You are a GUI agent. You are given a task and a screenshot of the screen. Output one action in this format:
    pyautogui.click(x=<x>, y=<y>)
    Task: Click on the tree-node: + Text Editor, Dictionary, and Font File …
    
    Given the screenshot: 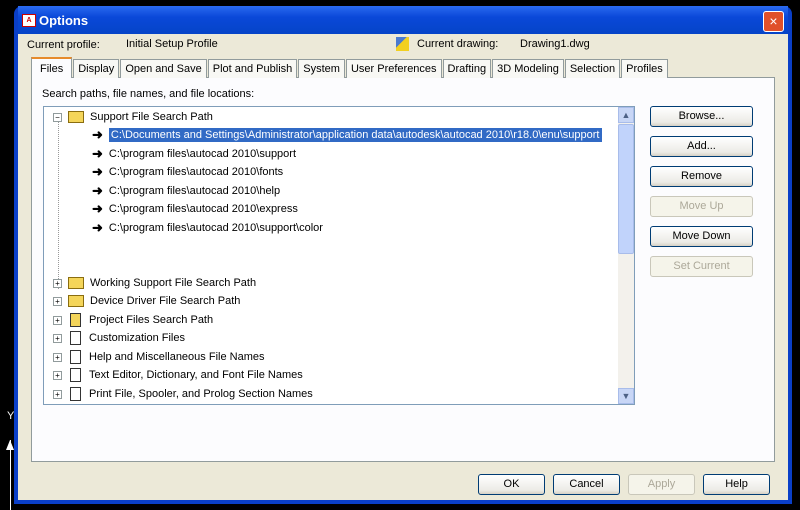 What is the action you would take?
    pyautogui.click(x=178, y=375)
    